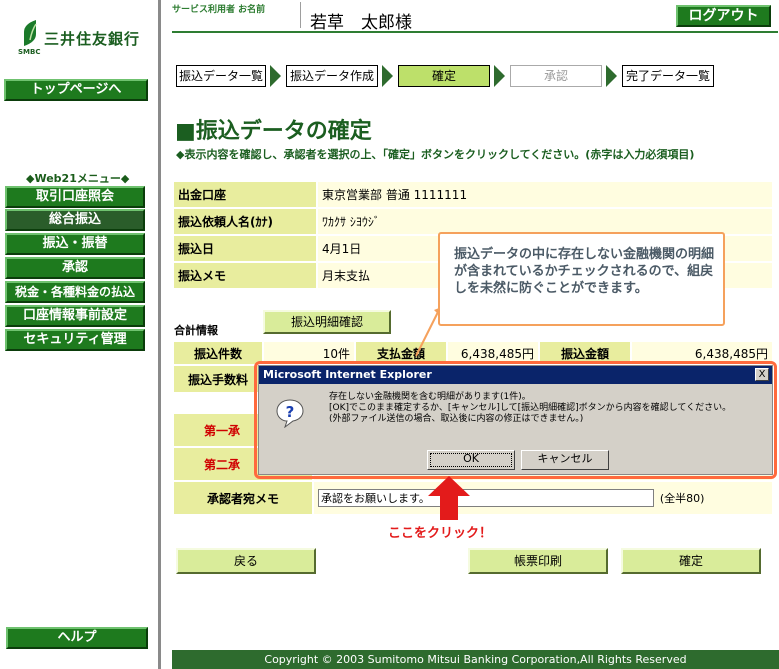 The image size is (779, 669). What do you see at coordinates (75, 292) in the screenshot?
I see `sidebar-item-tax-payment: 税金・各種料金の払込` at bounding box center [75, 292].